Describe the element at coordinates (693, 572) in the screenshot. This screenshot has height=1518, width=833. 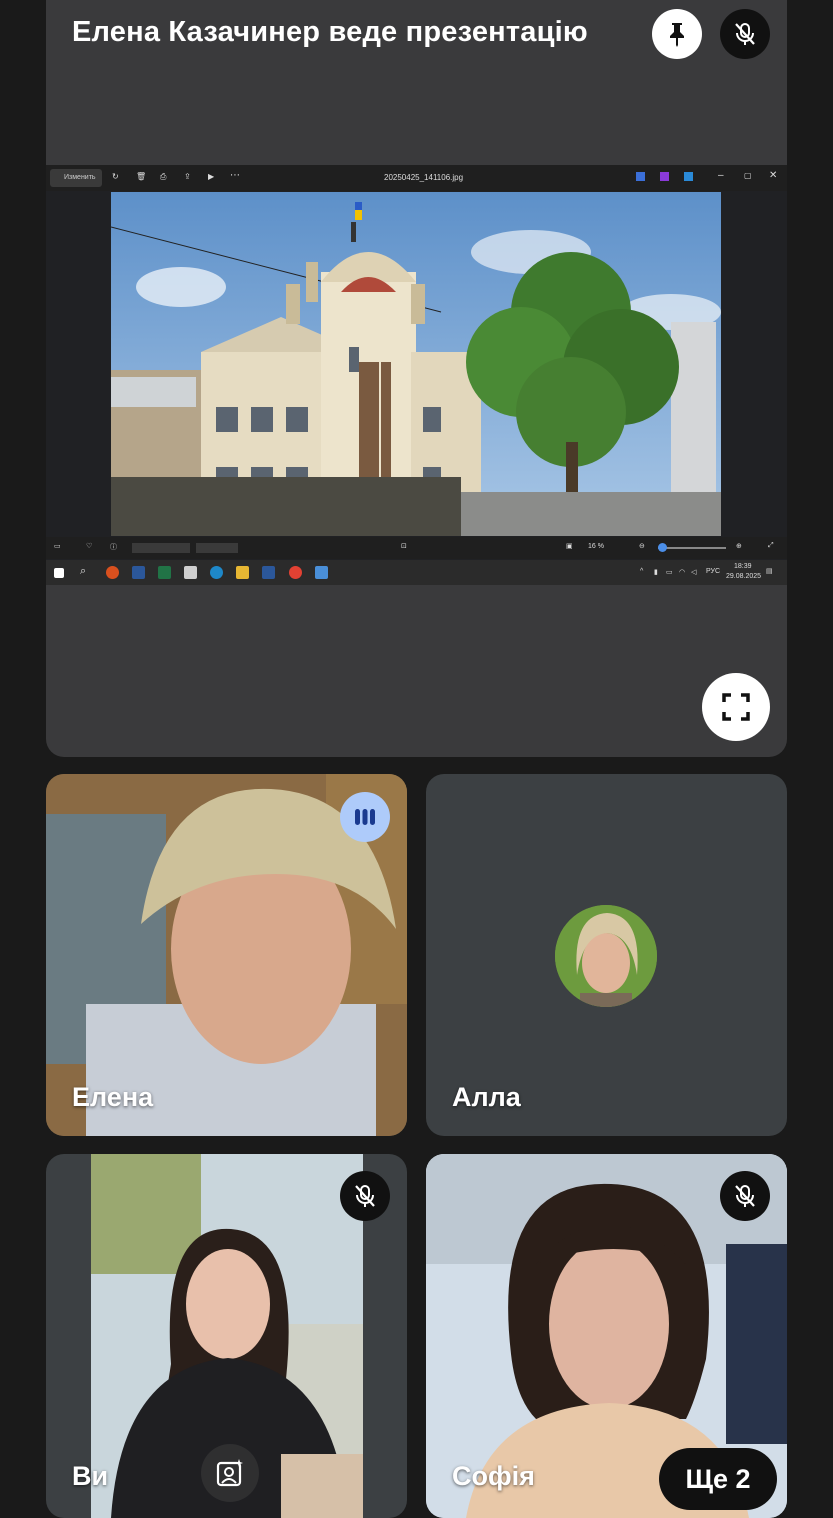
I see `volume-icon: ◁` at that location.